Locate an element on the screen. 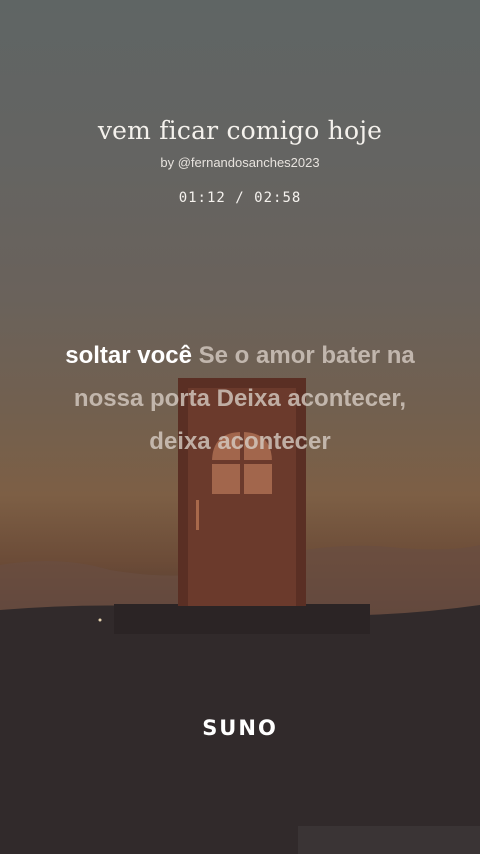 Image resolution: width=480 pixels, height=854 pixels. distant-light is located at coordinates (100, 620).